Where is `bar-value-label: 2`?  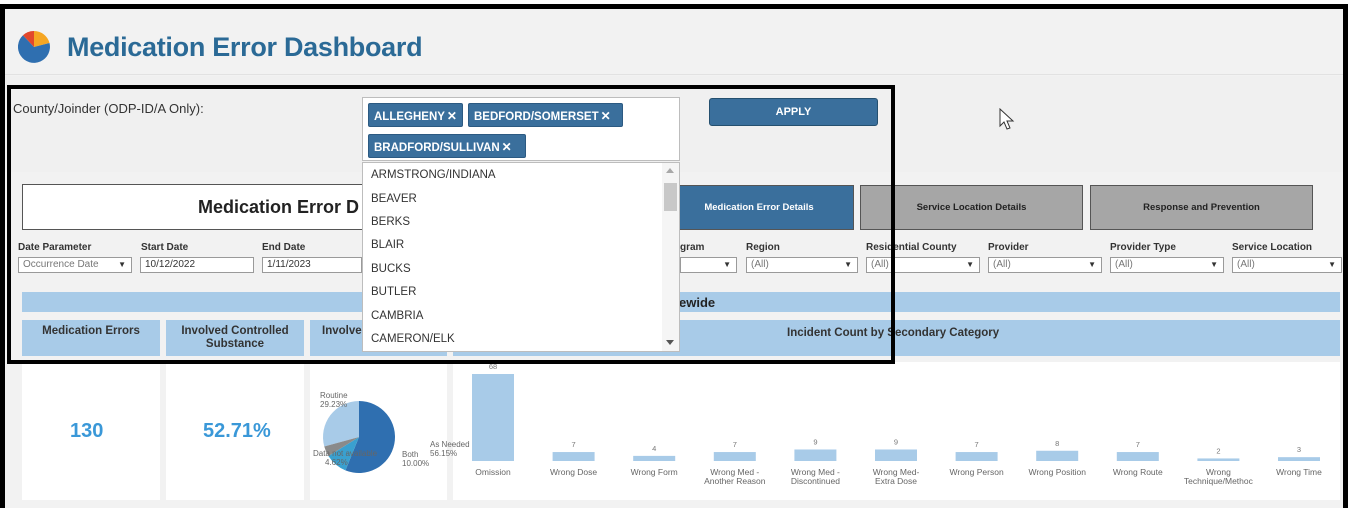 bar-value-label: 2 is located at coordinates (1218, 450).